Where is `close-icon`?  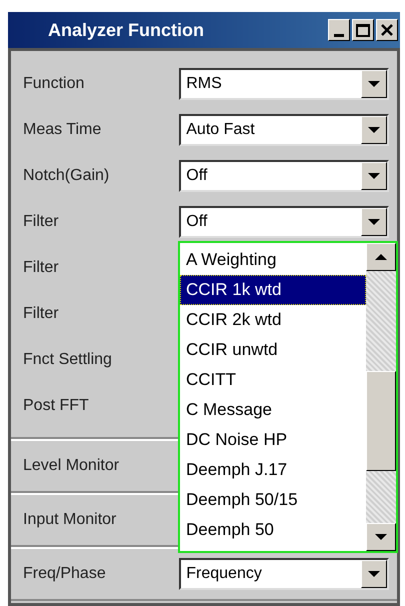
close-icon is located at coordinates (387, 30).